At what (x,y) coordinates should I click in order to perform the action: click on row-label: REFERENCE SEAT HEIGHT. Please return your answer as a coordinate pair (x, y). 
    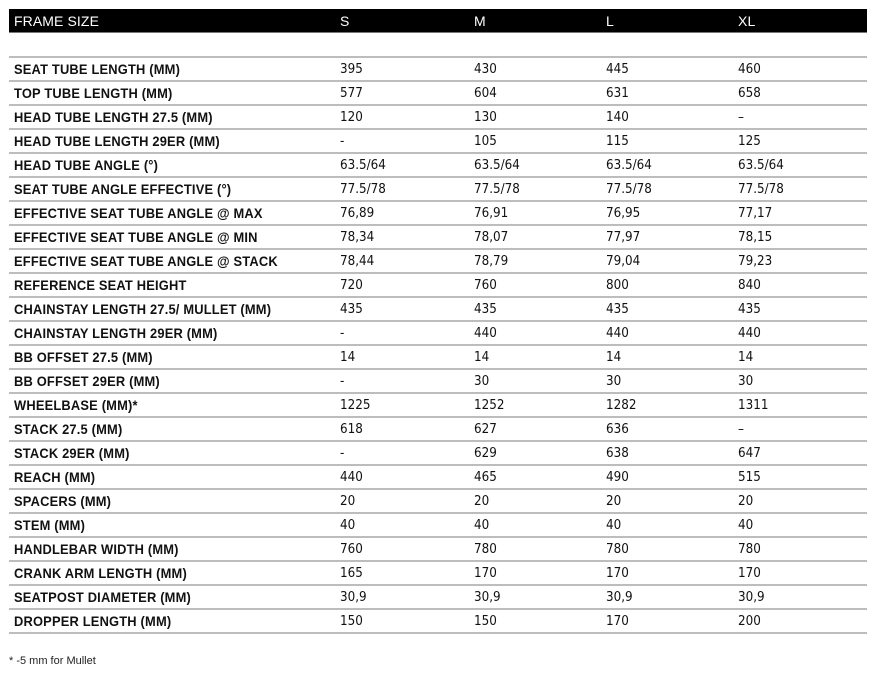
    Looking at the image, I should click on (100, 285).